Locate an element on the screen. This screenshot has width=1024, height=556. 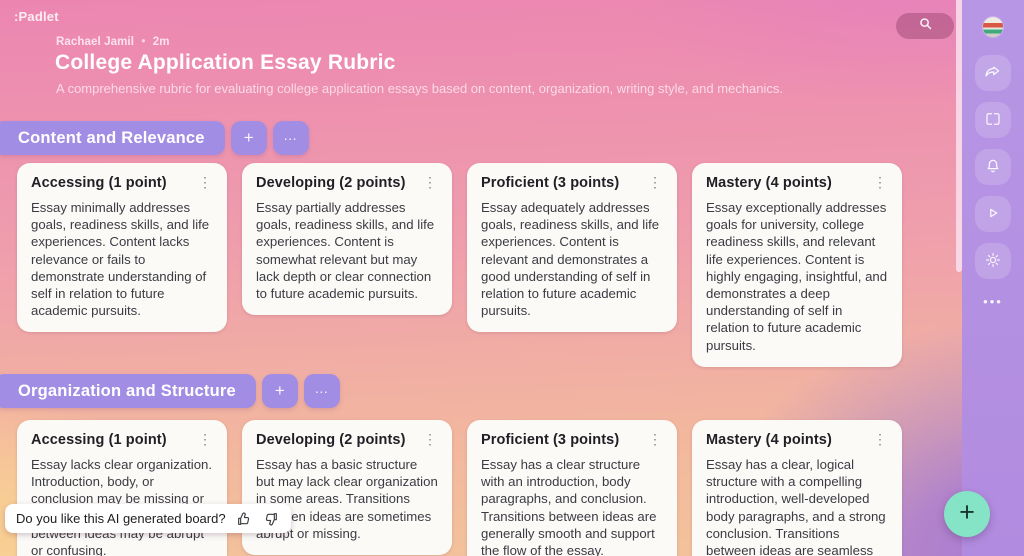
gear-icon is located at coordinates (993, 261).